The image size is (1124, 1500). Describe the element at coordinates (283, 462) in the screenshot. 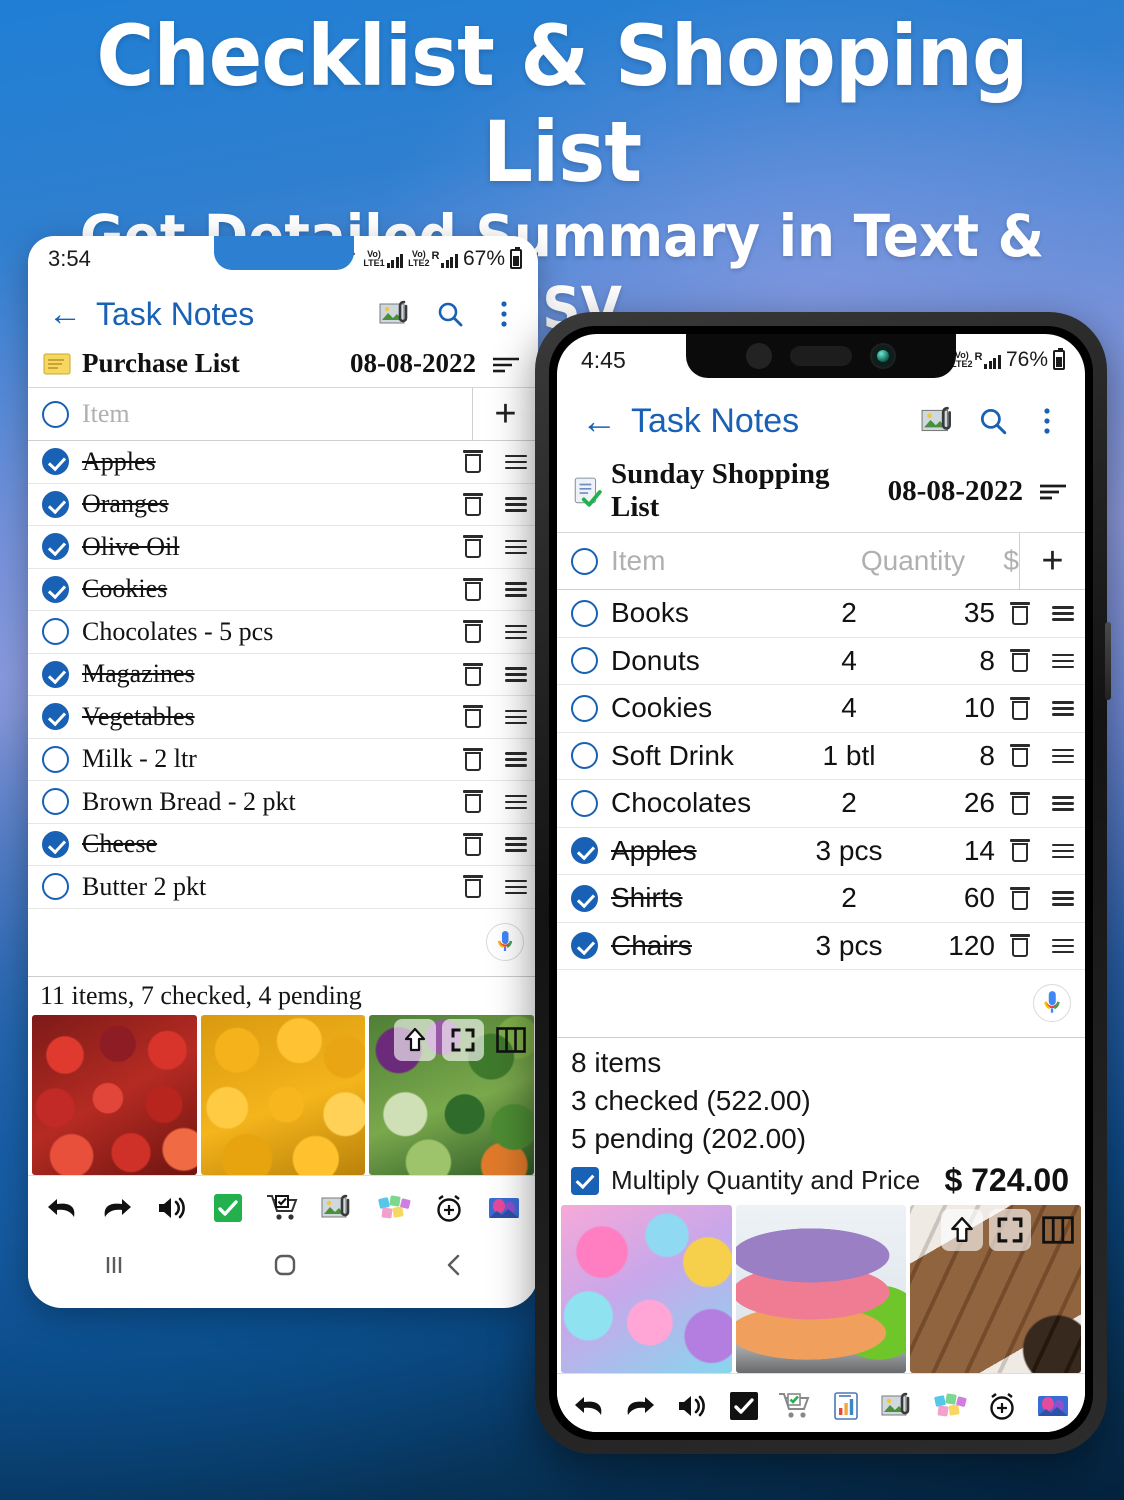

I see `list-item: Apples` at that location.